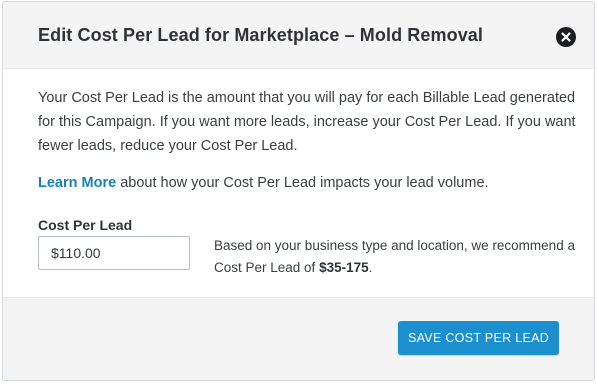 The image size is (597, 384). What do you see at coordinates (478, 338) in the screenshot?
I see `save-cpl-button: SAVE COST PER LEAD` at bounding box center [478, 338].